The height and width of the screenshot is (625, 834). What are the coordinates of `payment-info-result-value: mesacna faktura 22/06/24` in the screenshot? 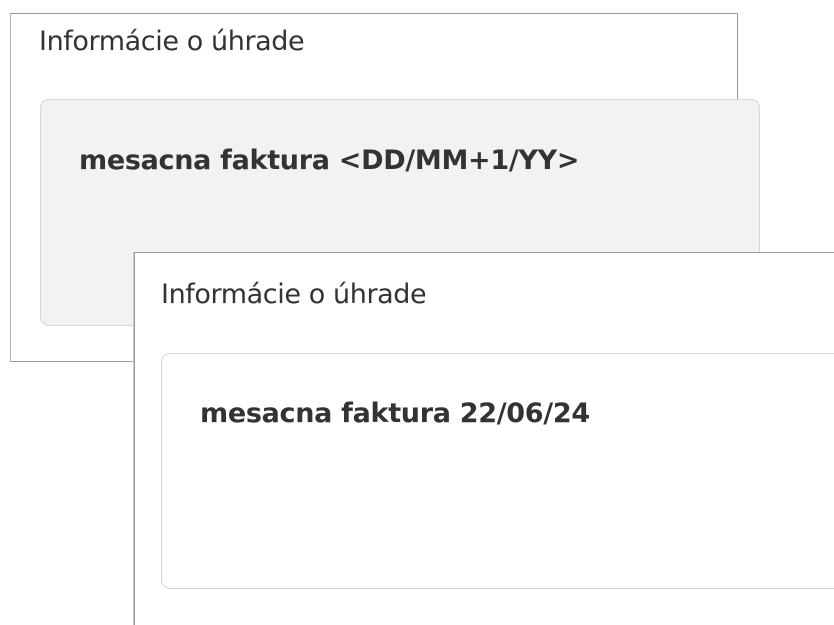 It's located at (395, 413).